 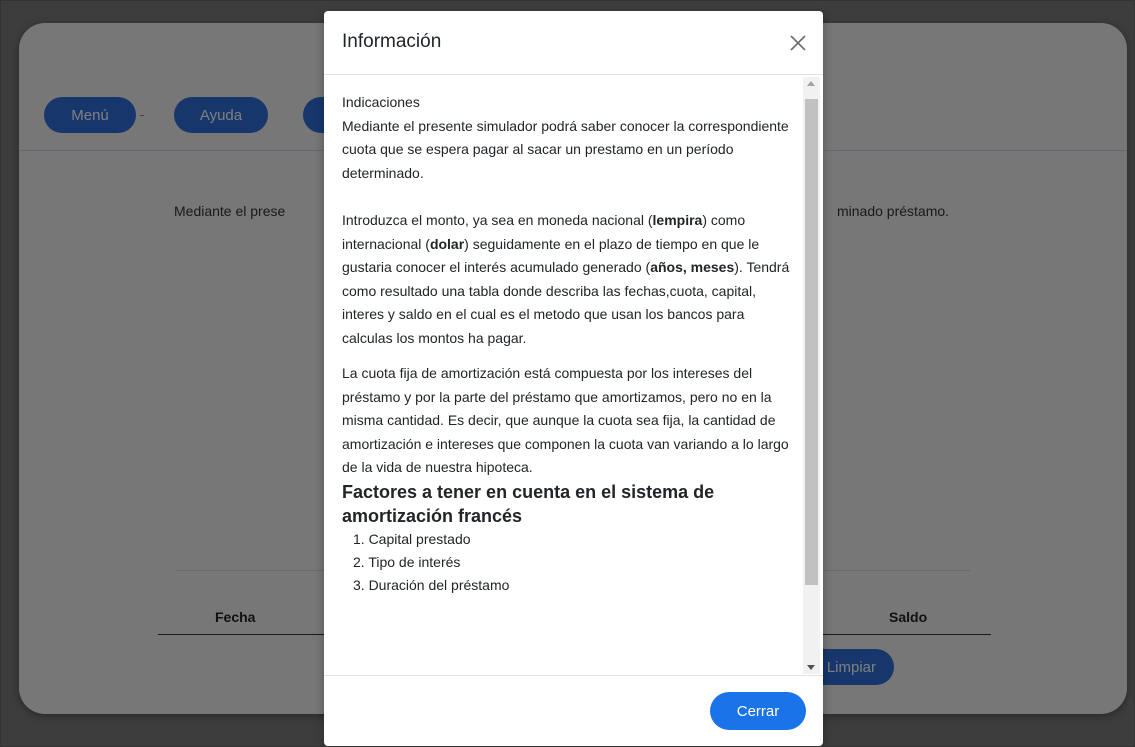 I want to click on scrollbar-thumb, so click(x=811, y=342).